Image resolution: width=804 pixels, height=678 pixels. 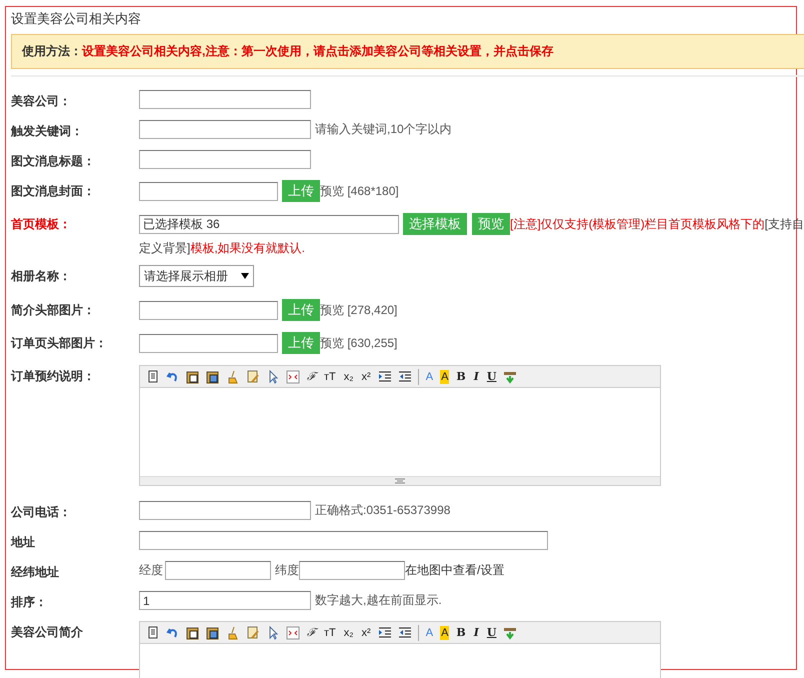 I want to click on text-field: 1, so click(x=225, y=600).